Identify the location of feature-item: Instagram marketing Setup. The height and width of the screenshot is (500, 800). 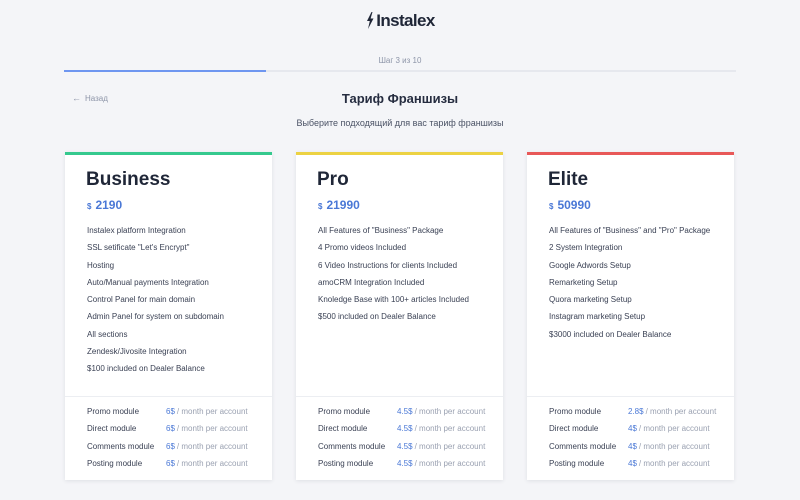
(597, 317).